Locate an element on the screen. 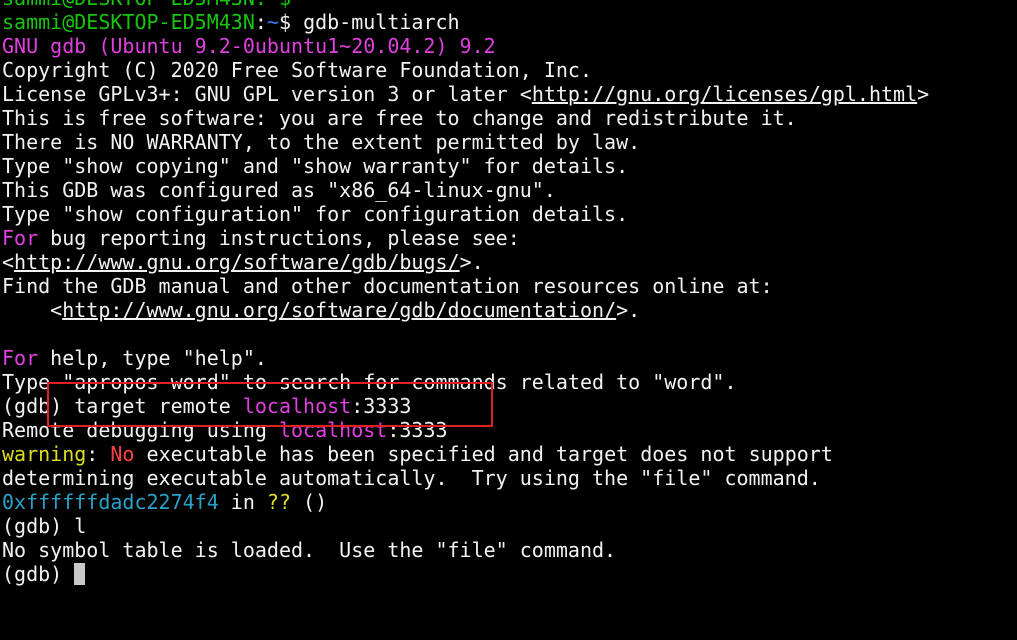 This screenshot has width=1017, height=640. frame-parens: () is located at coordinates (309, 502).